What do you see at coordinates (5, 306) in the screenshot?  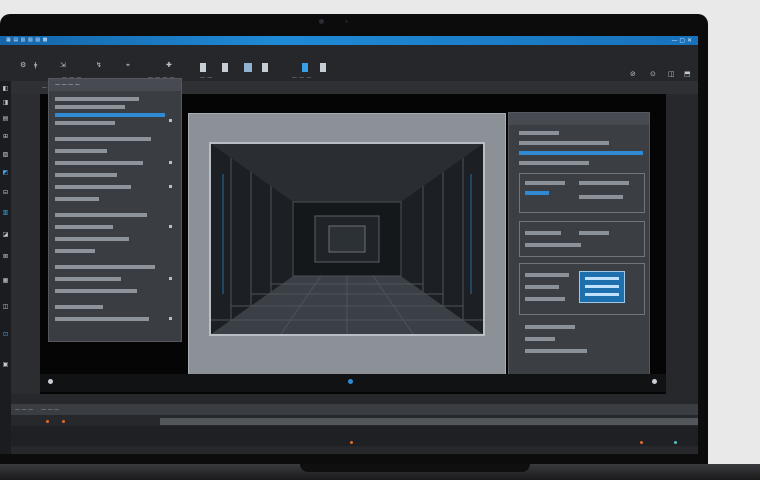 I see `tool-strip-icon: ◫` at bounding box center [5, 306].